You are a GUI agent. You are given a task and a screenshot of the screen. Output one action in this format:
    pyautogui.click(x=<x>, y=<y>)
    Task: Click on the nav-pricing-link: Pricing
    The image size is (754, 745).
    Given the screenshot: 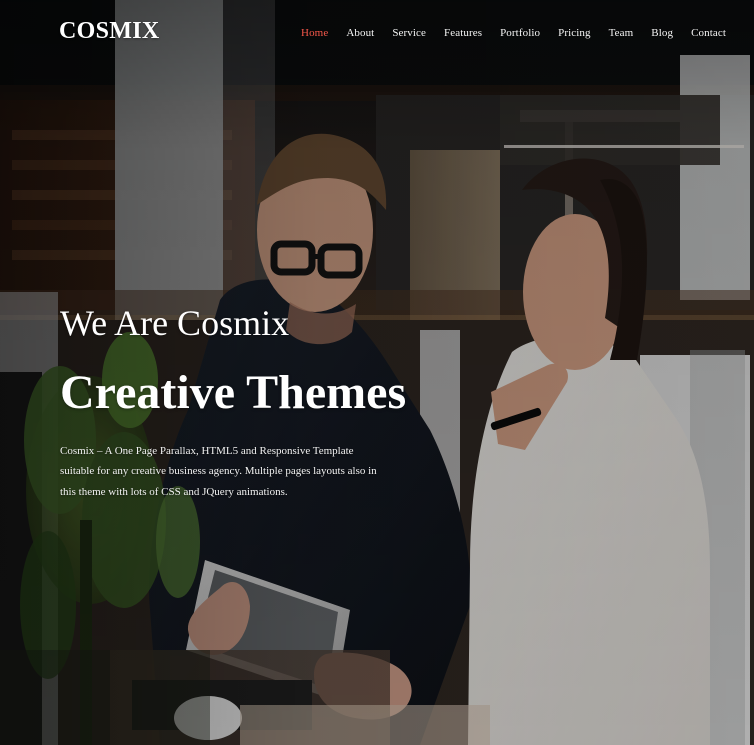 What is the action you would take?
    pyautogui.click(x=574, y=33)
    